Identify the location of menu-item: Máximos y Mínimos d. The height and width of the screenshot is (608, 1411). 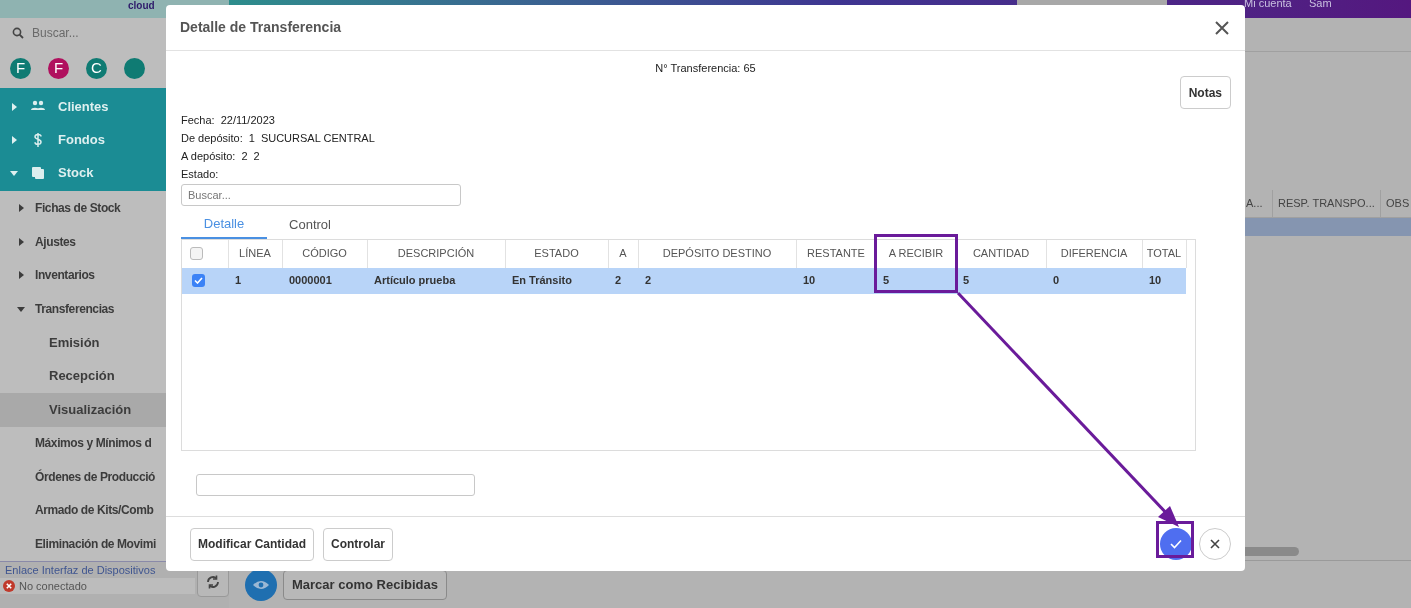
(83, 443).